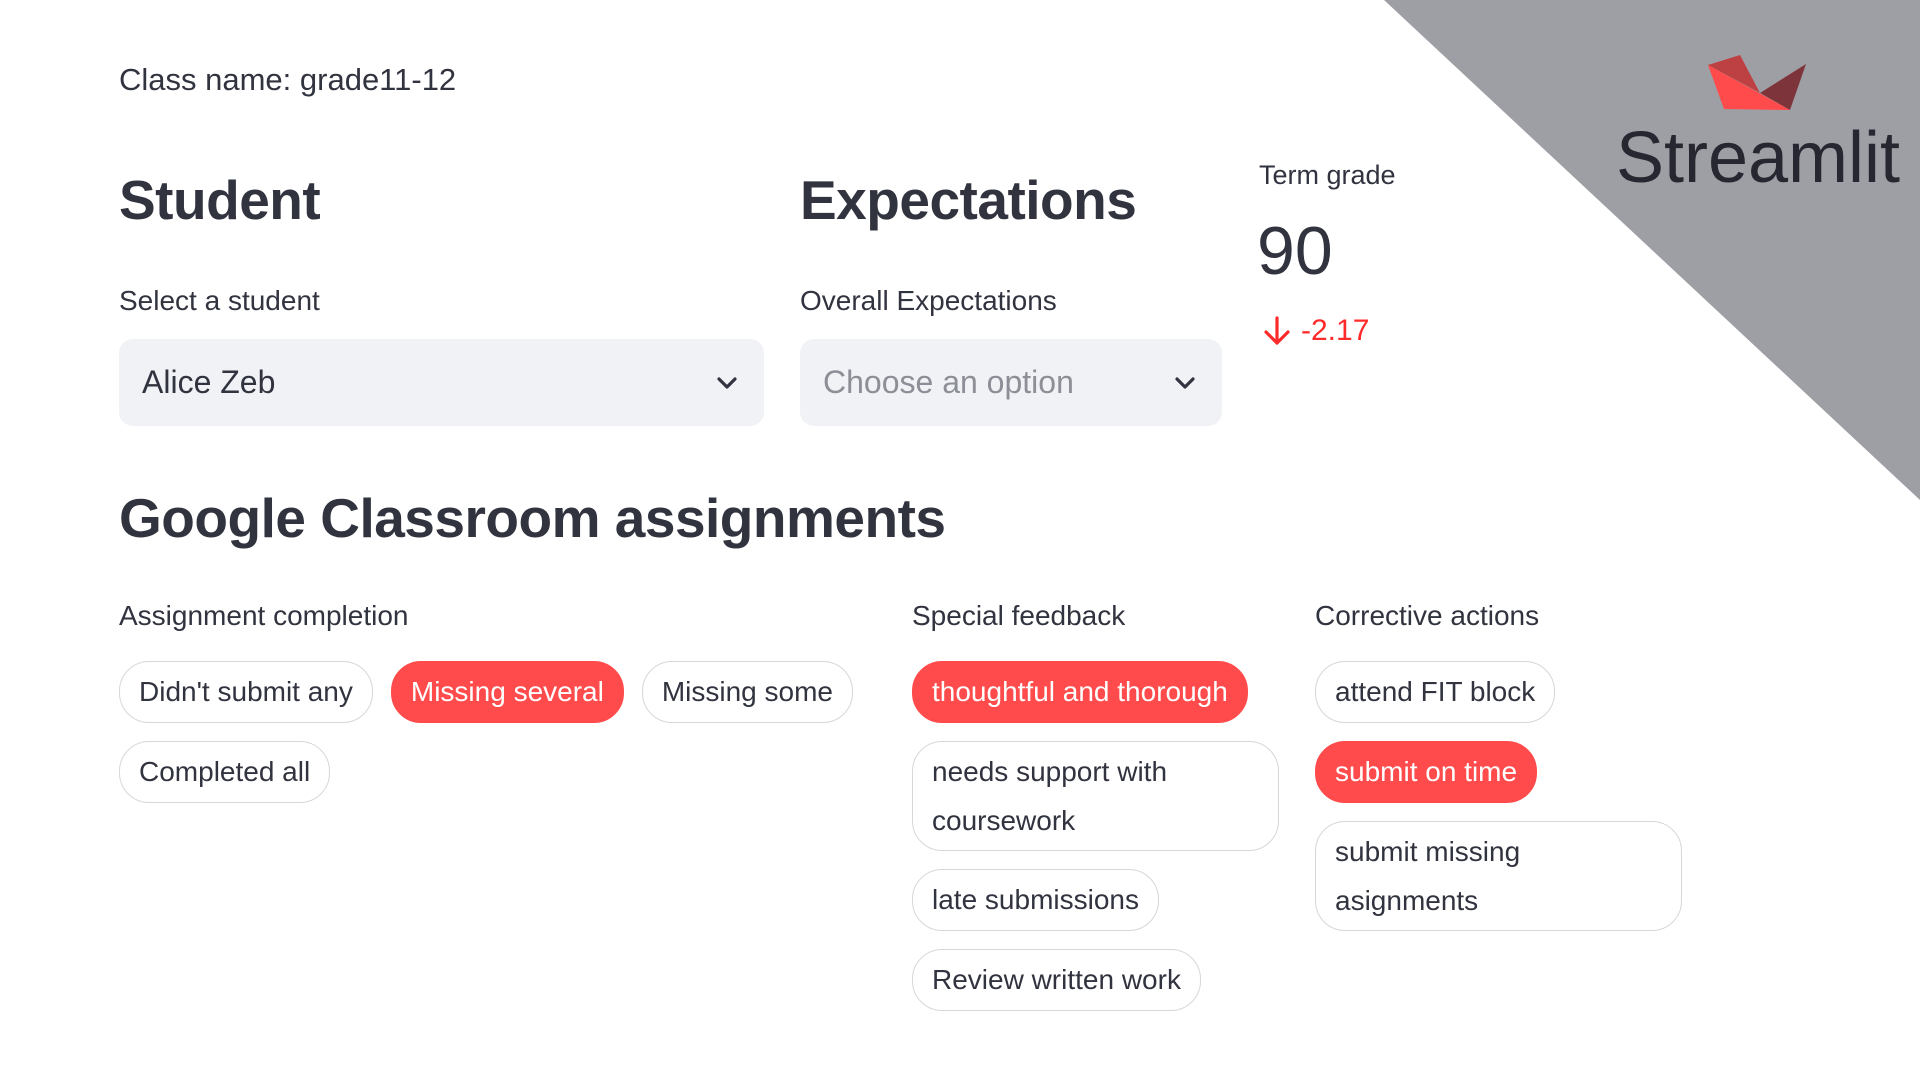 The height and width of the screenshot is (1080, 1920). I want to click on pill-thoughtful-and-thorough: thoughtful and thorough, so click(1080, 692).